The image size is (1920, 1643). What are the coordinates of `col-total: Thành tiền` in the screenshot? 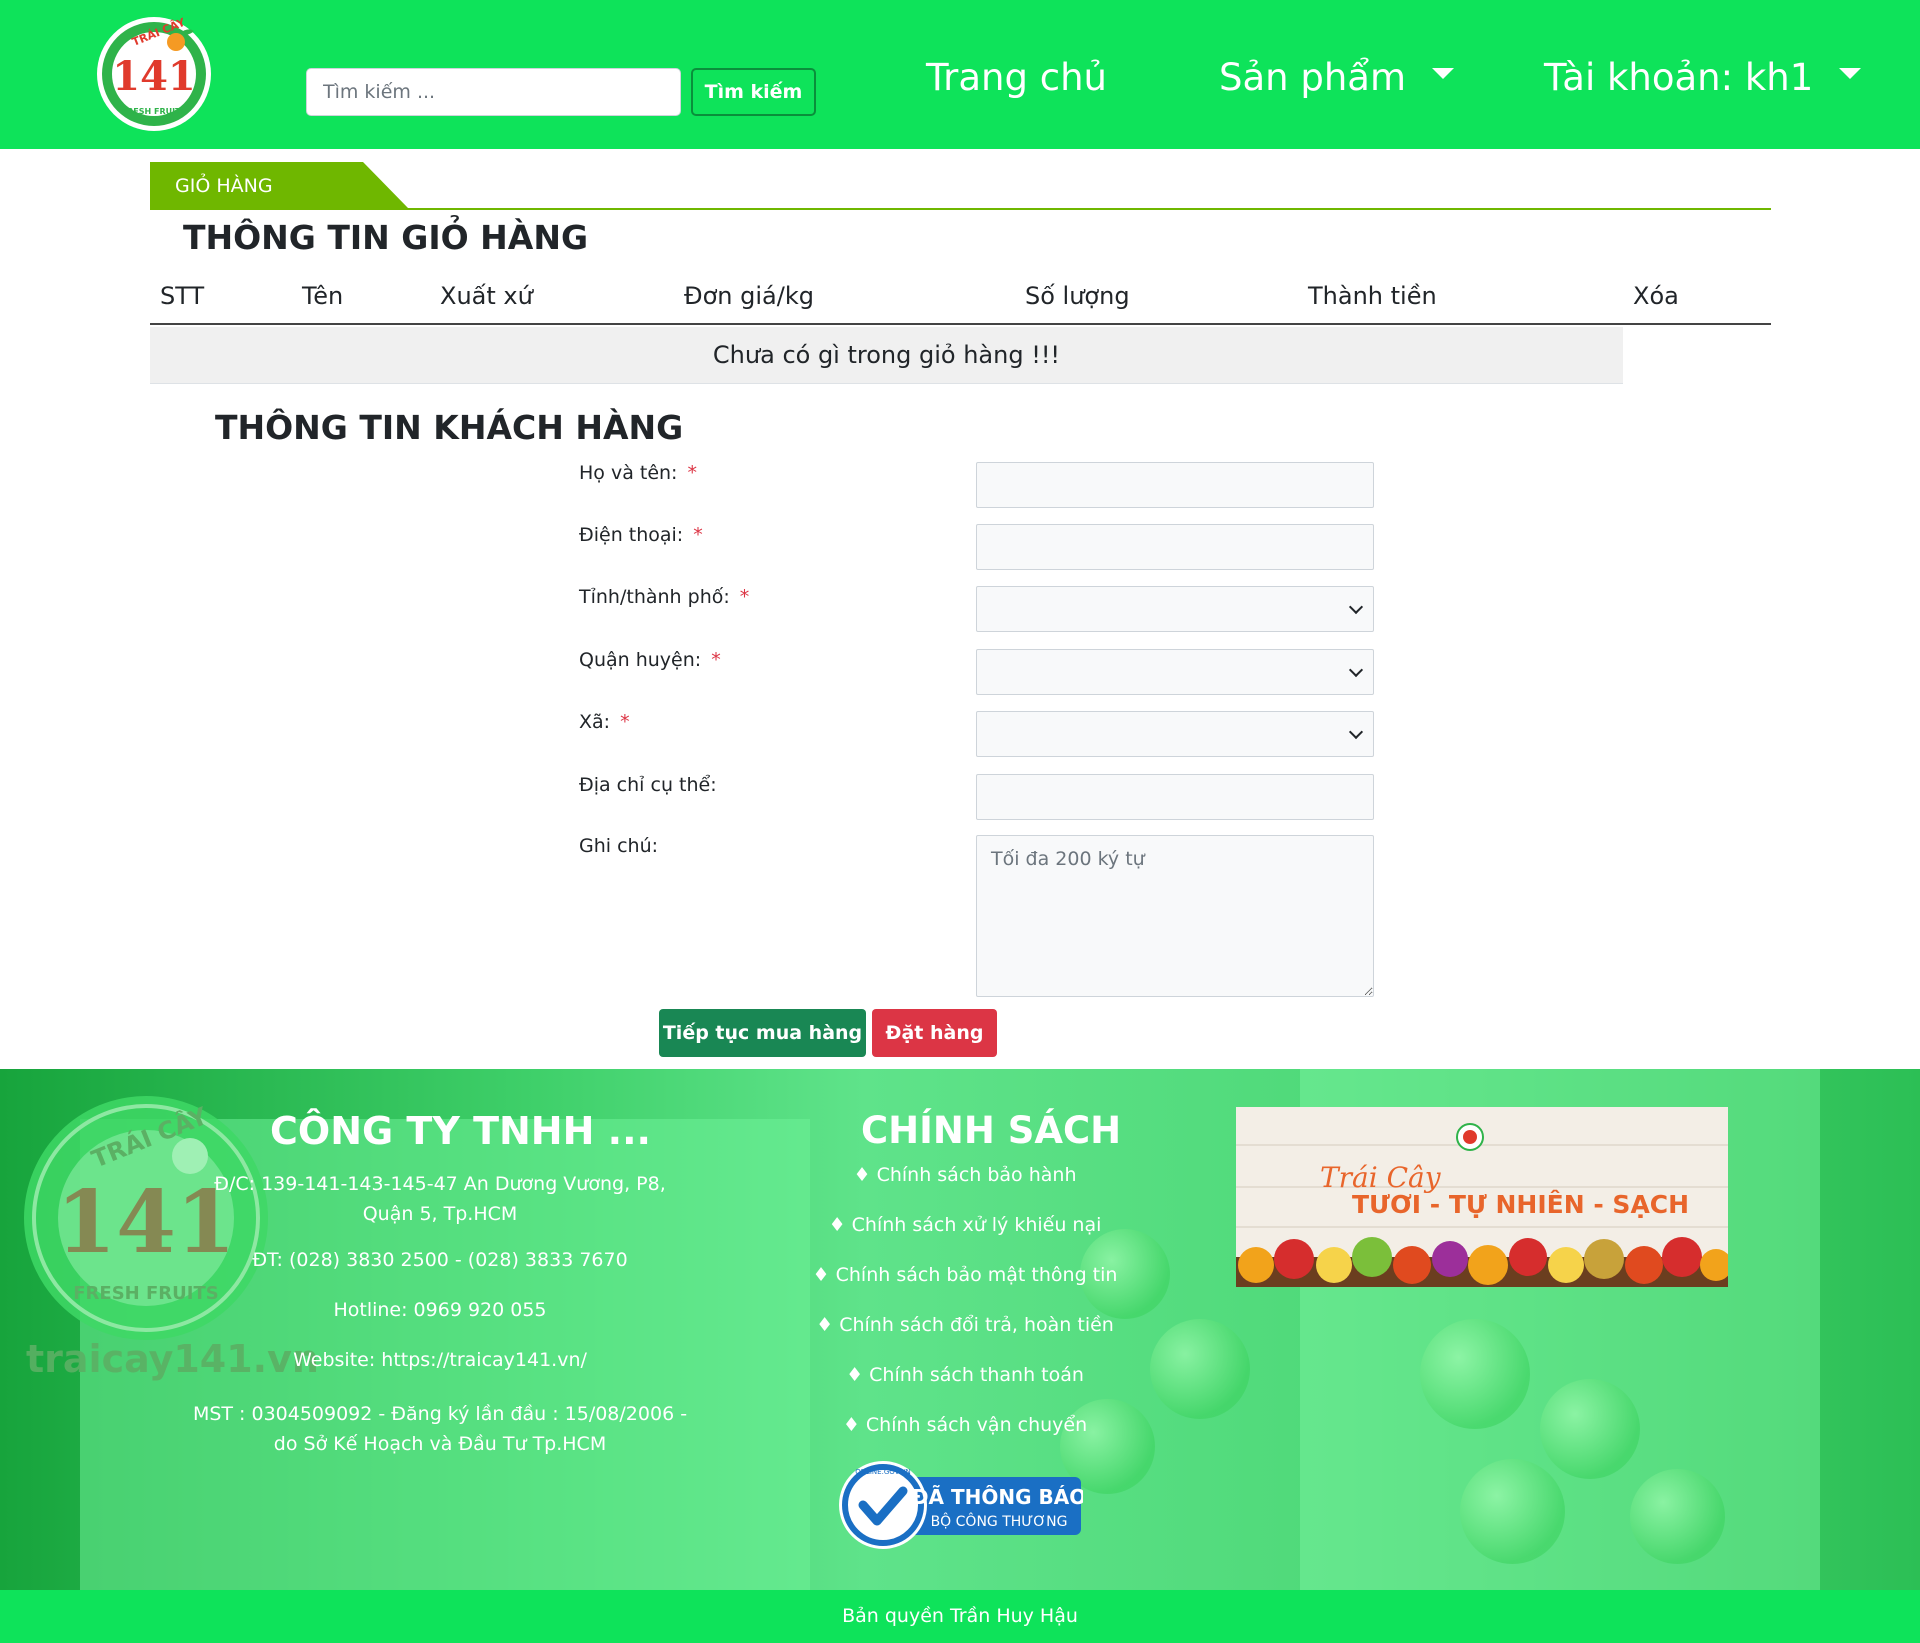 It's located at (1372, 296).